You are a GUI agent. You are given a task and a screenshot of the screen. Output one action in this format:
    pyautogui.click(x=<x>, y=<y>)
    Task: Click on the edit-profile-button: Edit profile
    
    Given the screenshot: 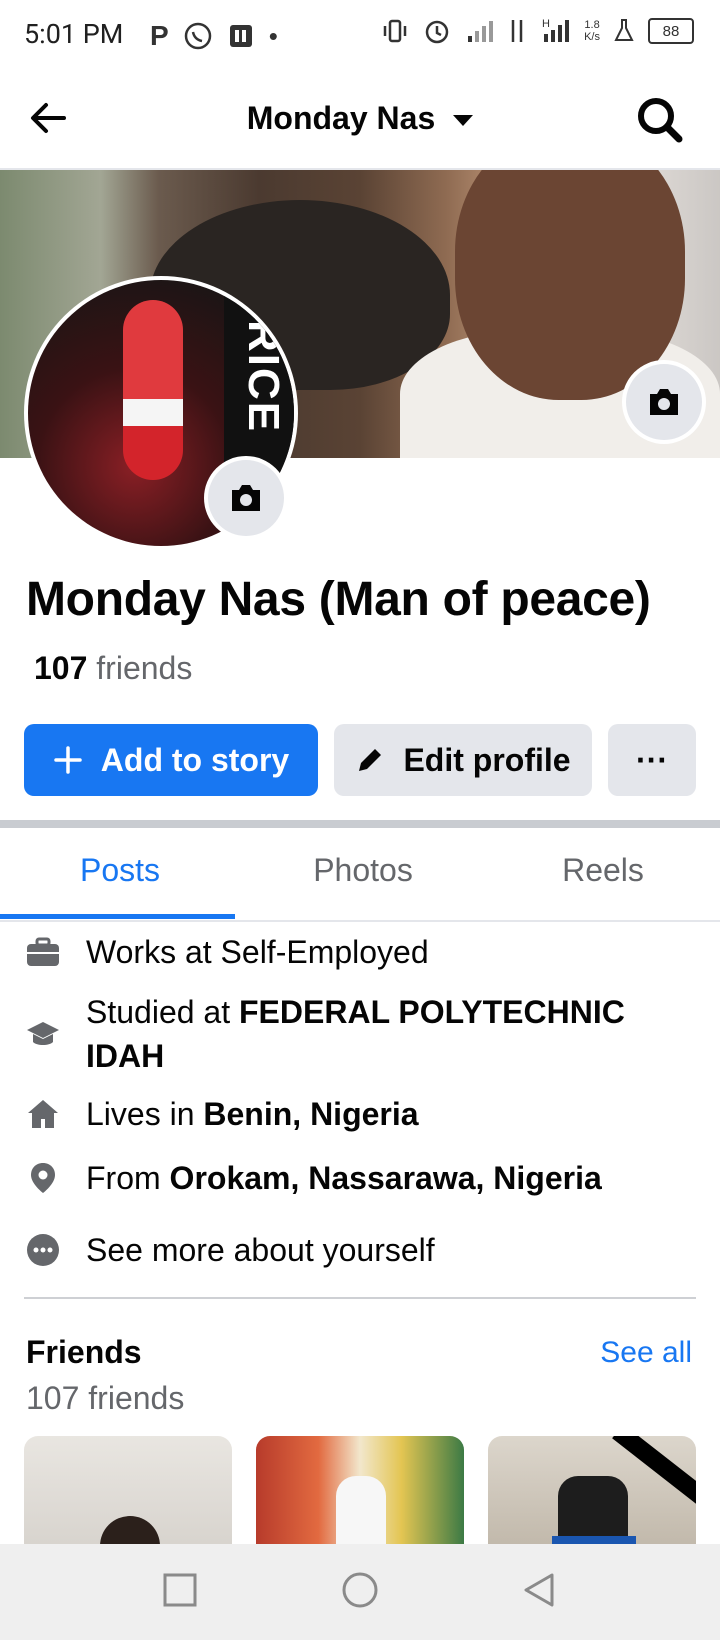 What is the action you would take?
    pyautogui.click(x=463, y=760)
    